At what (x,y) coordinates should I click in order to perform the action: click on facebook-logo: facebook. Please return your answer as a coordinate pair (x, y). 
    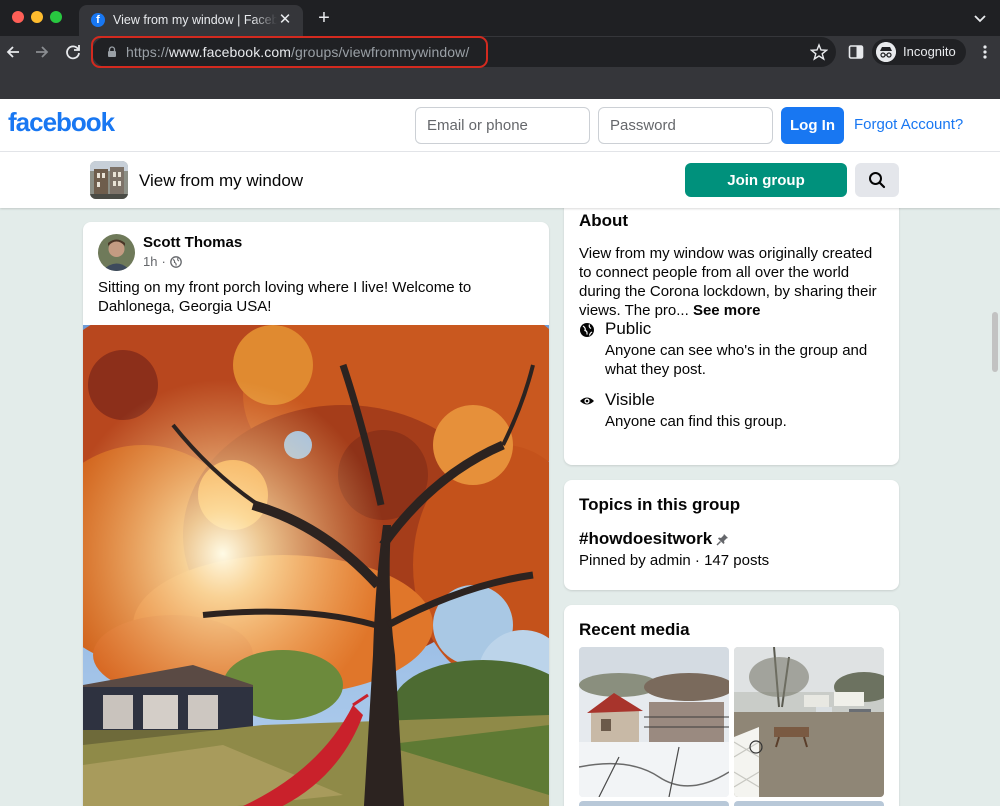
    Looking at the image, I should click on (61, 122).